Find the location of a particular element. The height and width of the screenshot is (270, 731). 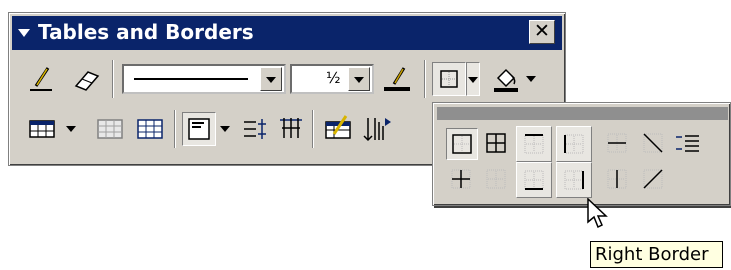

outside-border-dropdown-arrow is located at coordinates (473, 79).